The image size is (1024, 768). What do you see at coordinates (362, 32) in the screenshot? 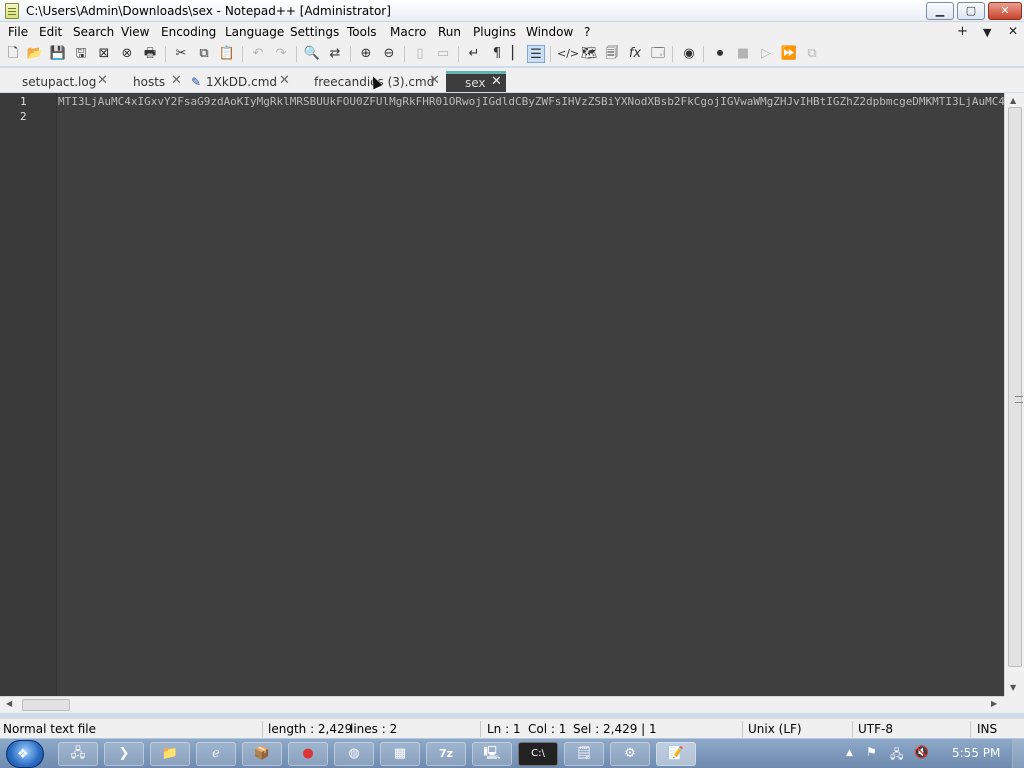
I see `menu-tools: Tools` at bounding box center [362, 32].